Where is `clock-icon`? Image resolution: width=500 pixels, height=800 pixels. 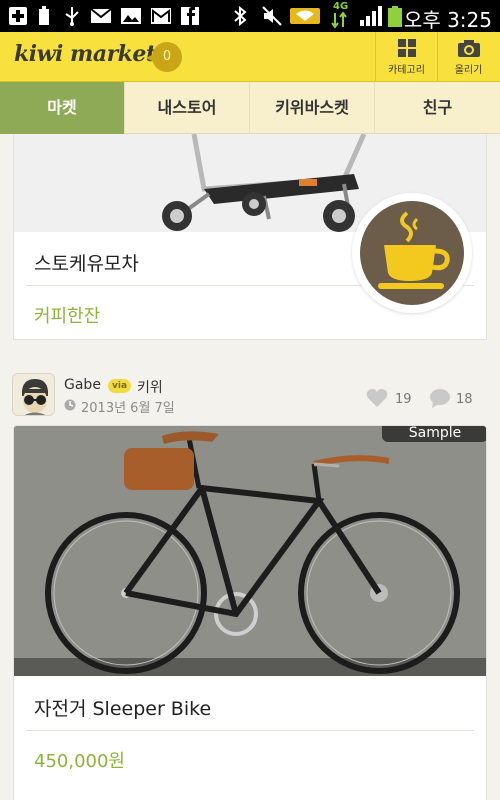 clock-icon is located at coordinates (70, 405).